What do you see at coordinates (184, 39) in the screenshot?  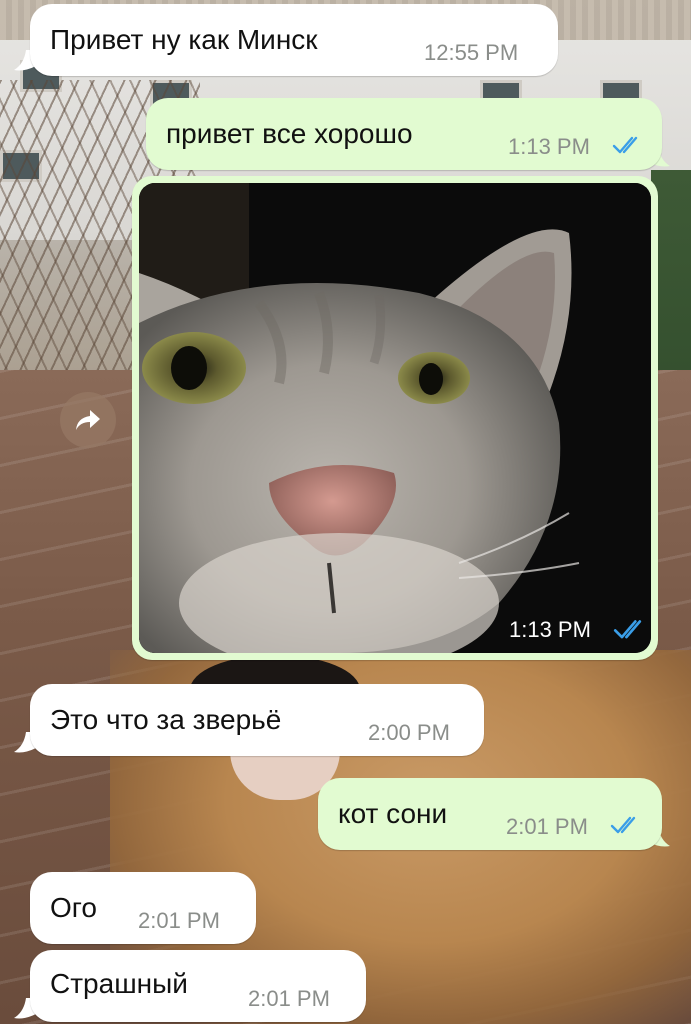 I see `message-text: Привет ну как Минск` at bounding box center [184, 39].